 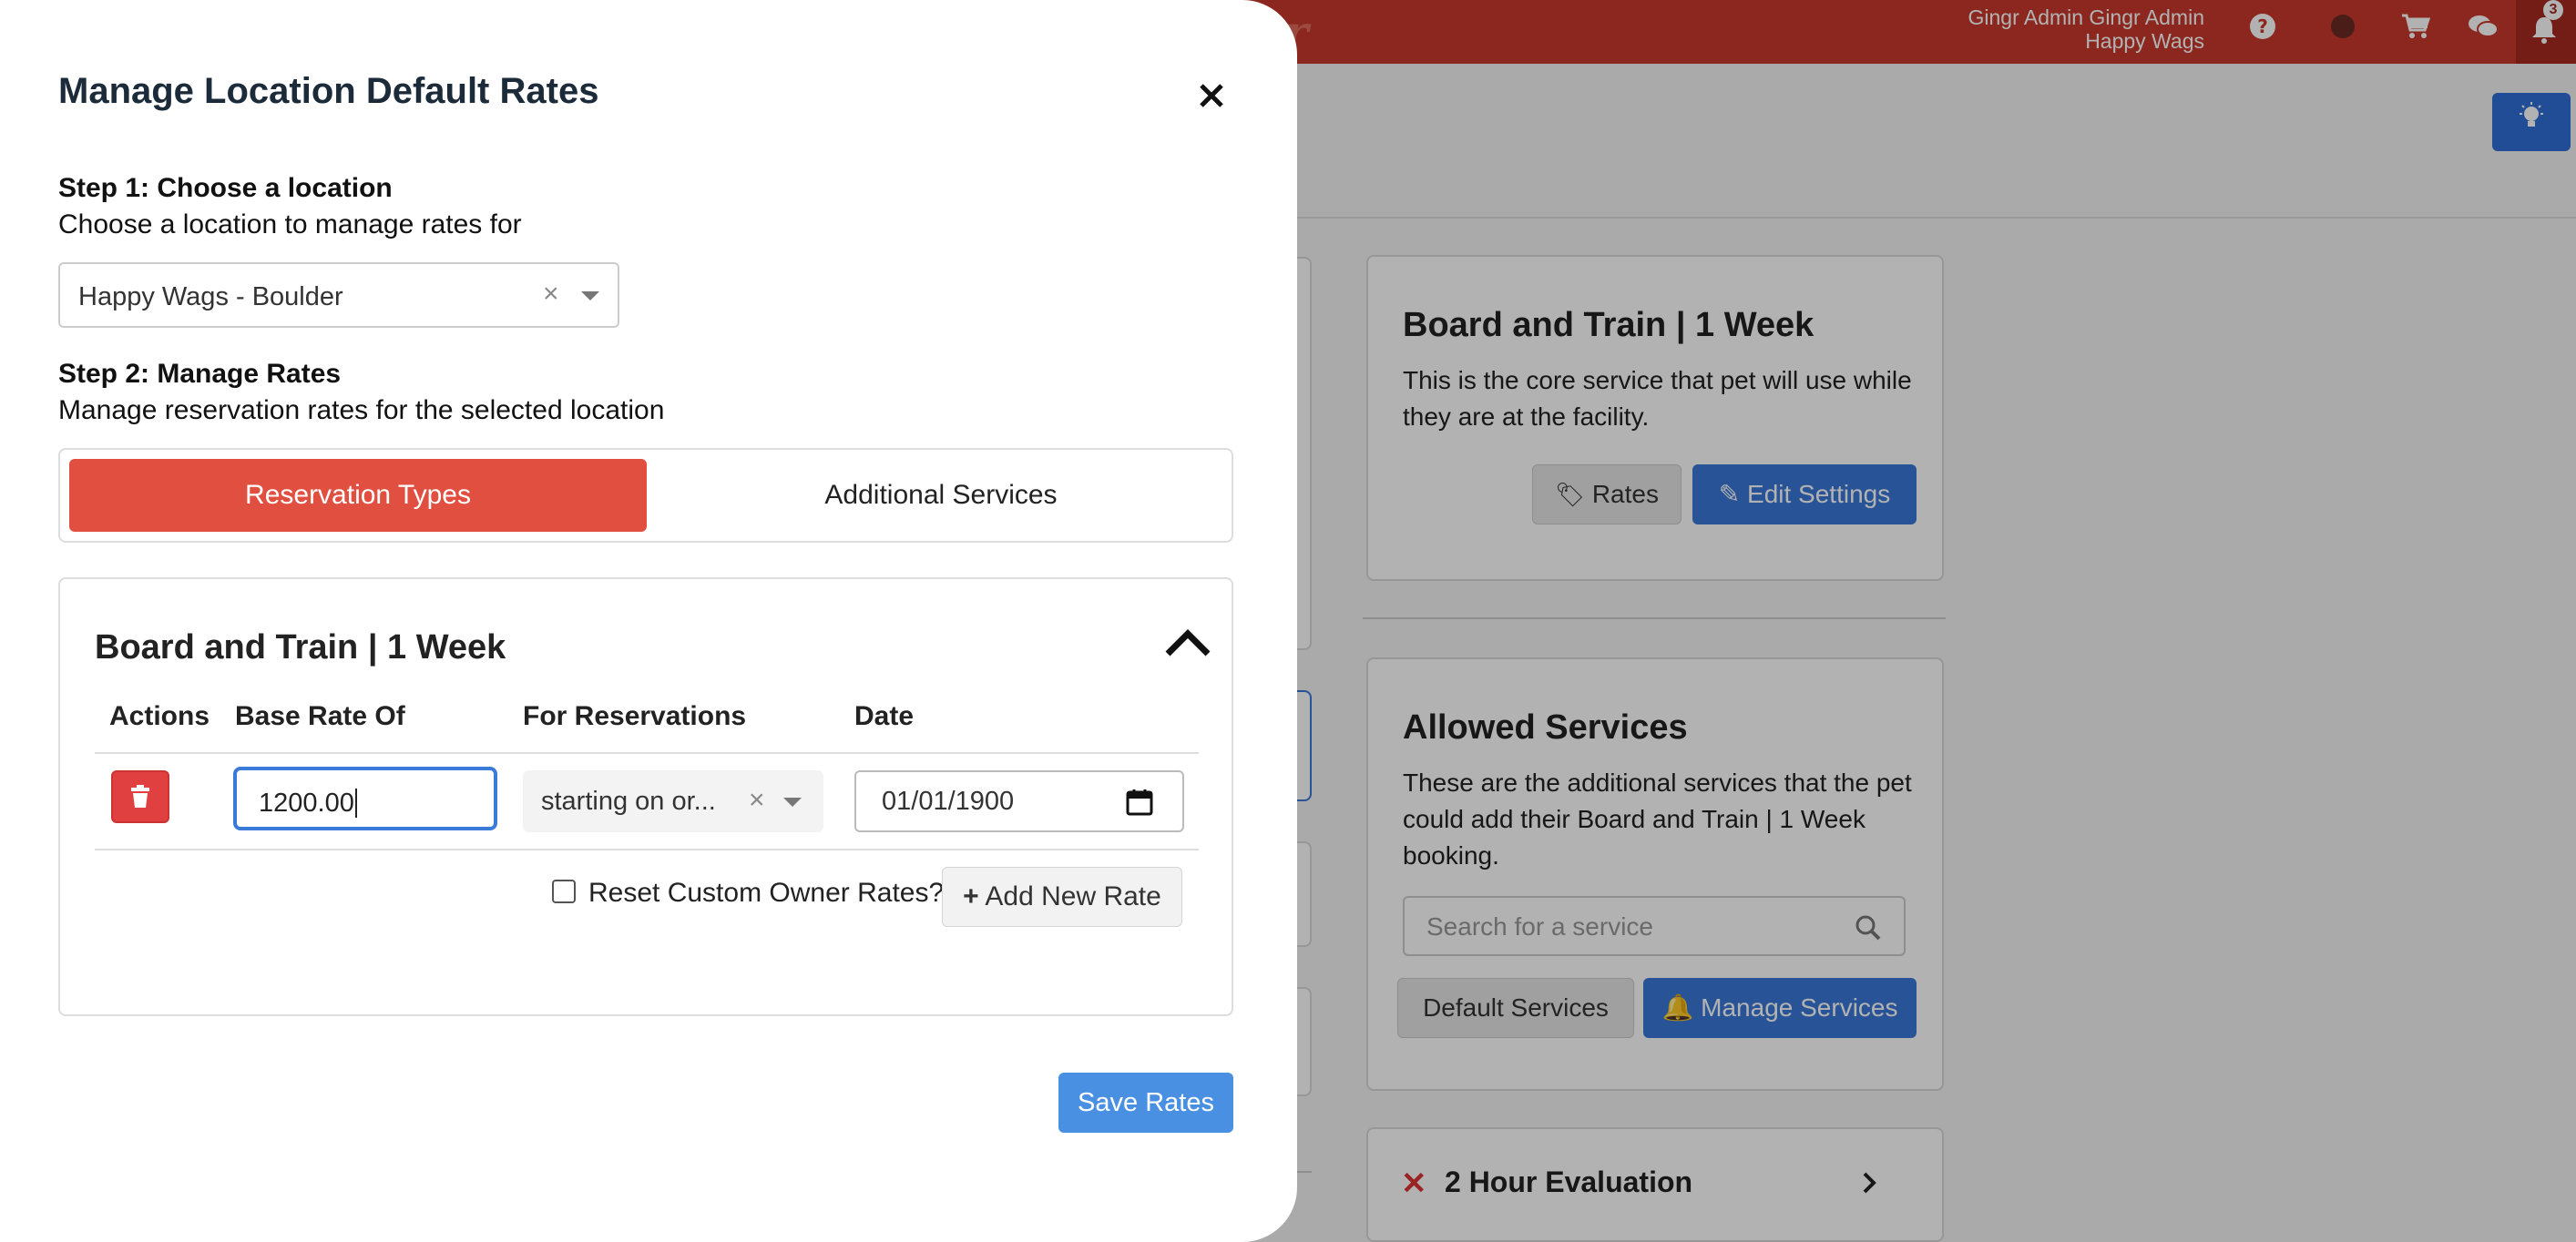 What do you see at coordinates (320, 716) in the screenshot?
I see `column-header-base-rate: Base Rate Of` at bounding box center [320, 716].